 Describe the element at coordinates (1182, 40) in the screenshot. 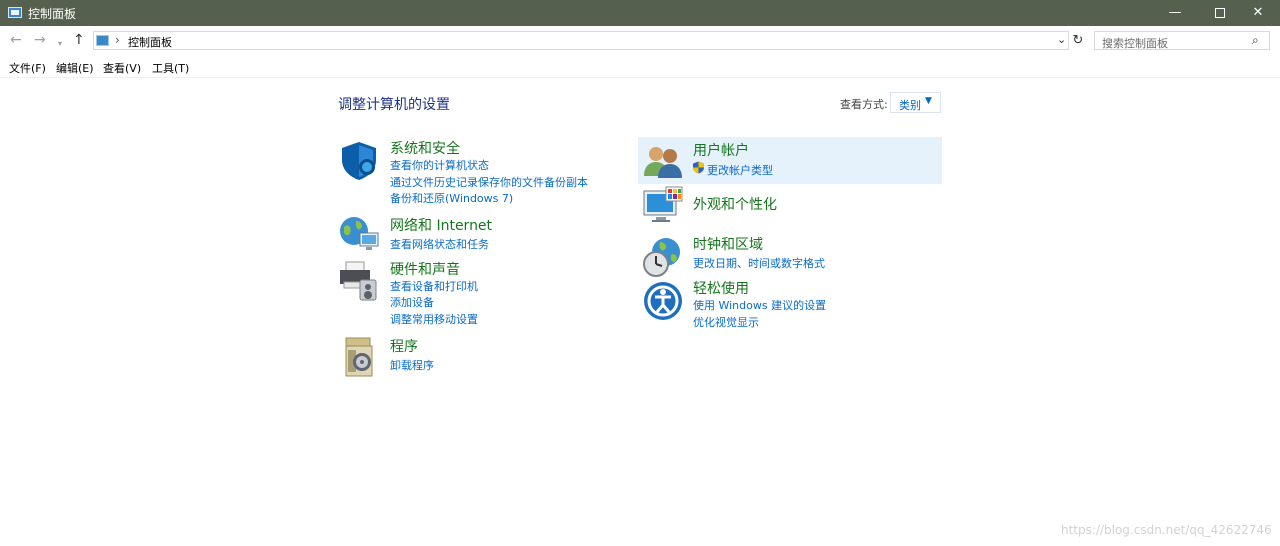

I see `search-input: 搜索控制面板 ⌕` at that location.